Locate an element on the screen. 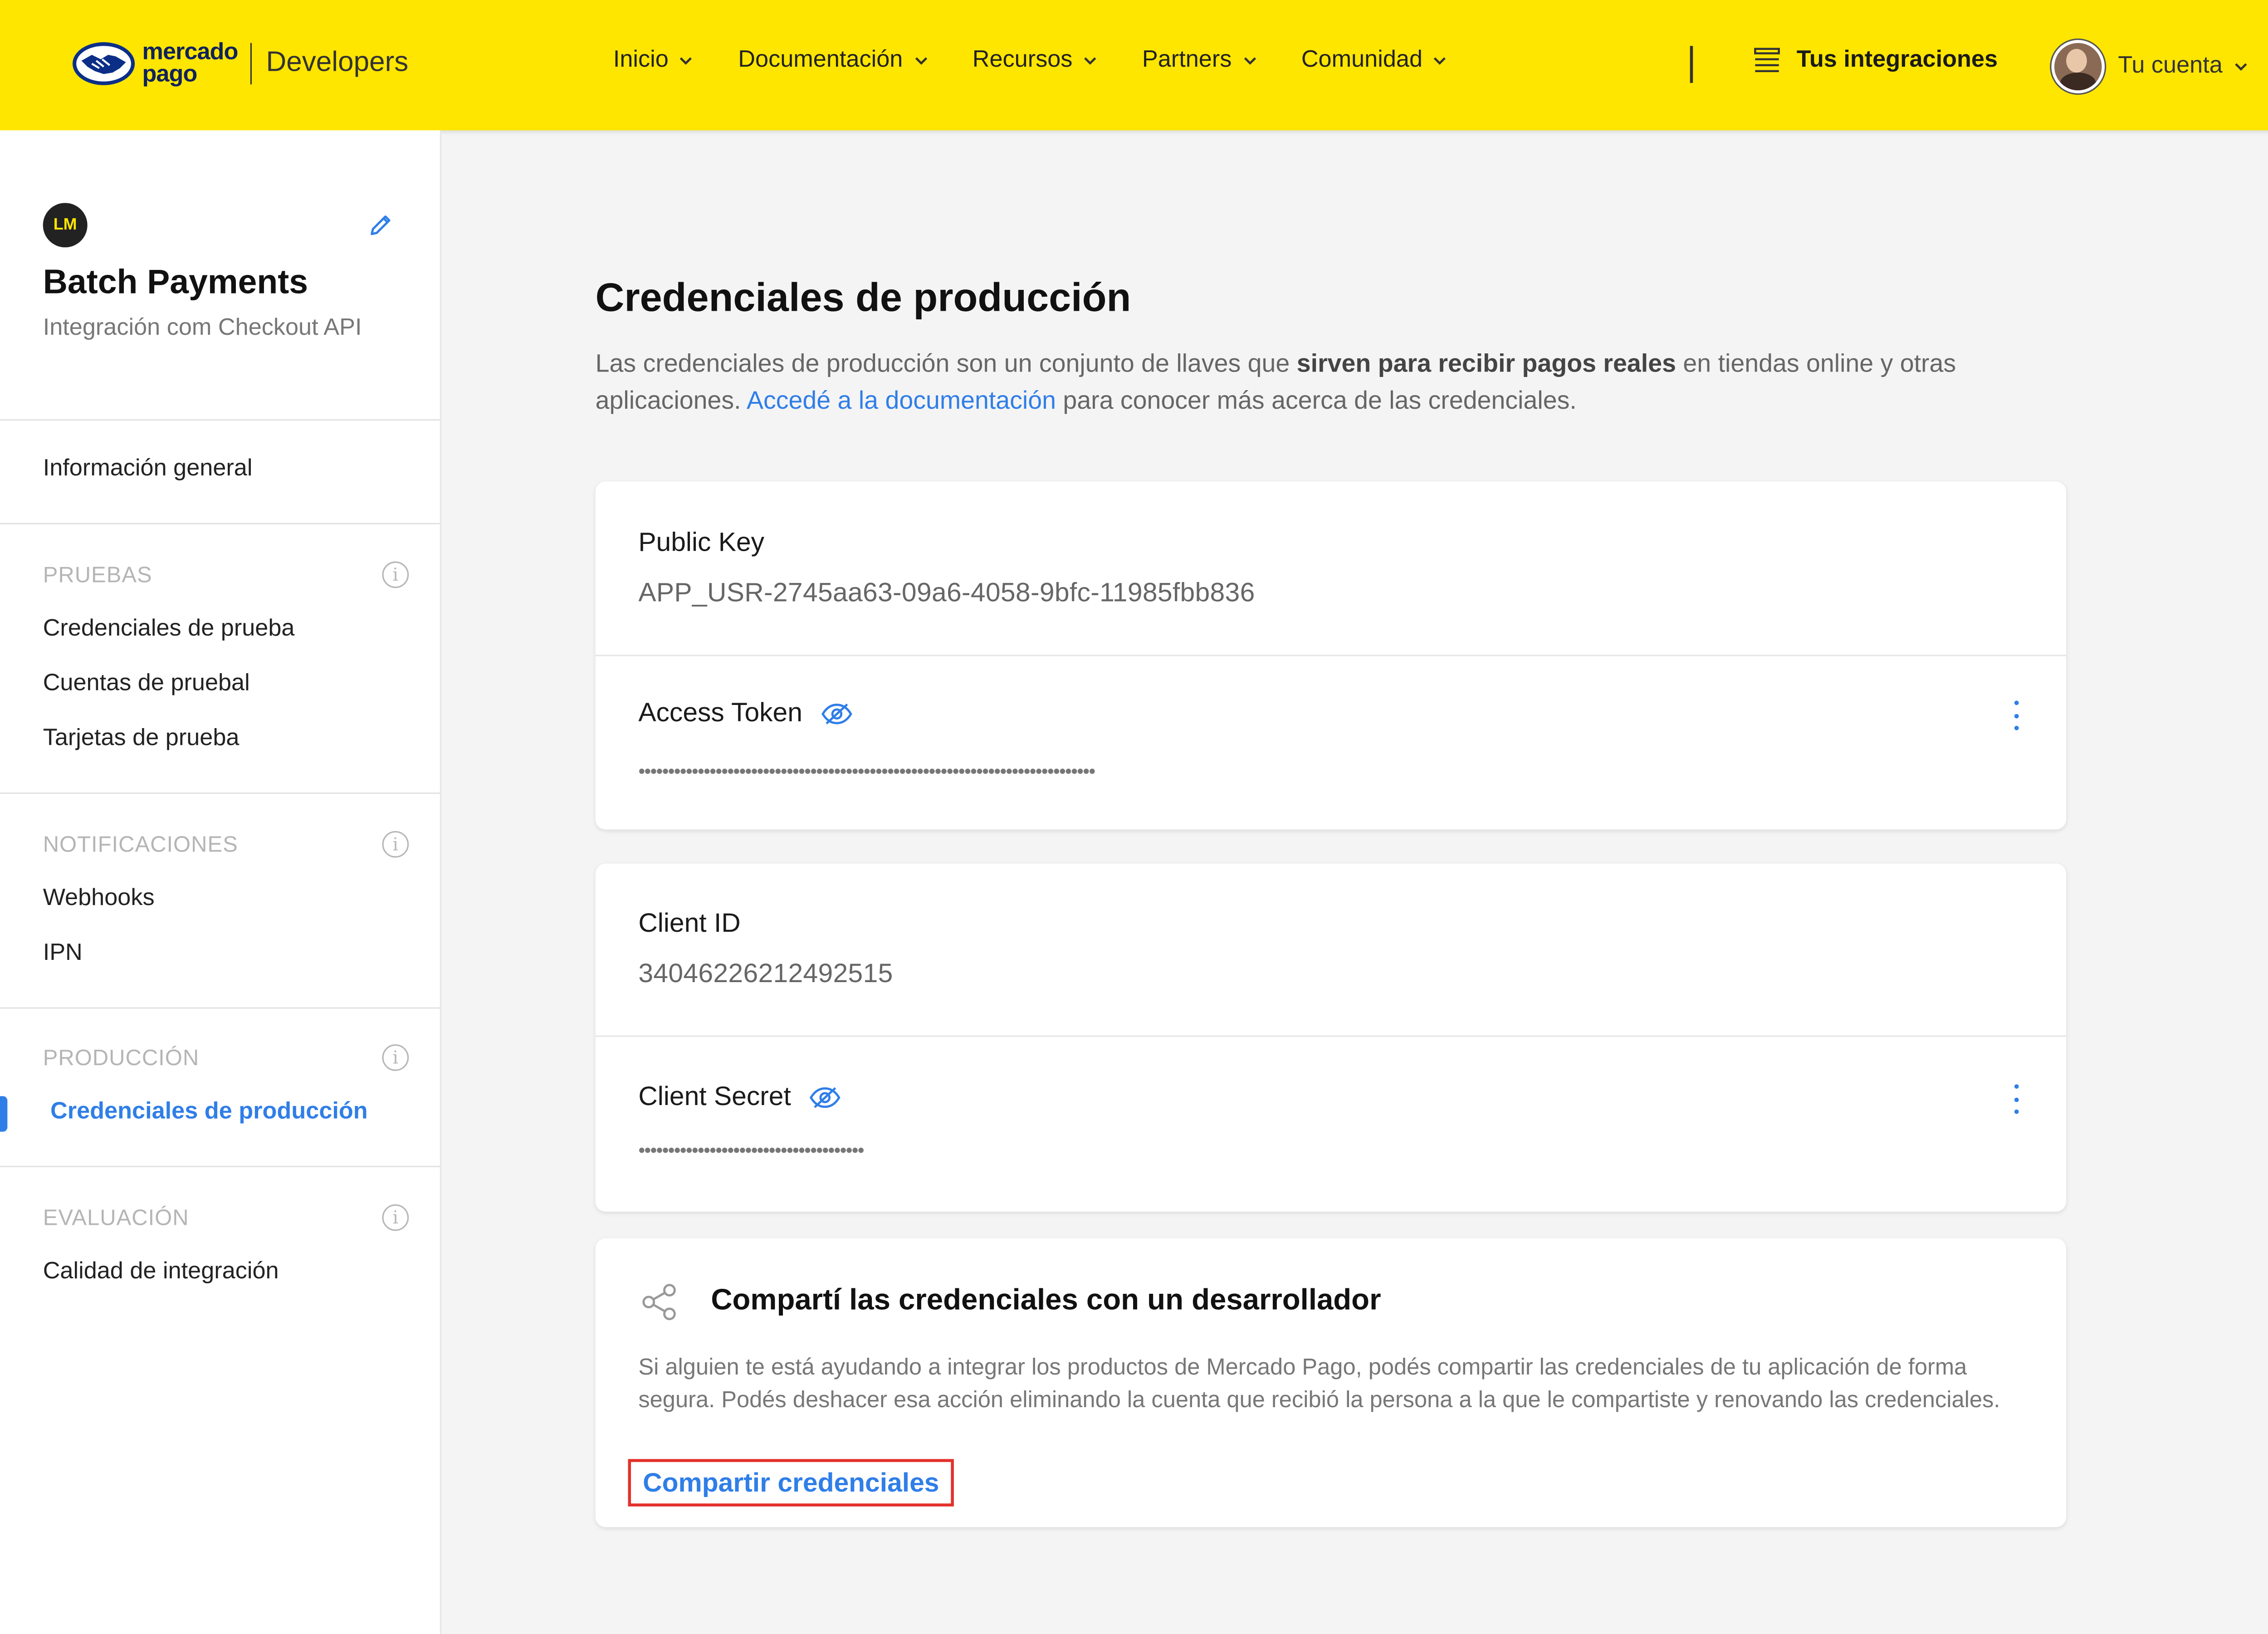 The image size is (2268, 1634). page-title: Credenciales de producción is located at coordinates (863, 297).